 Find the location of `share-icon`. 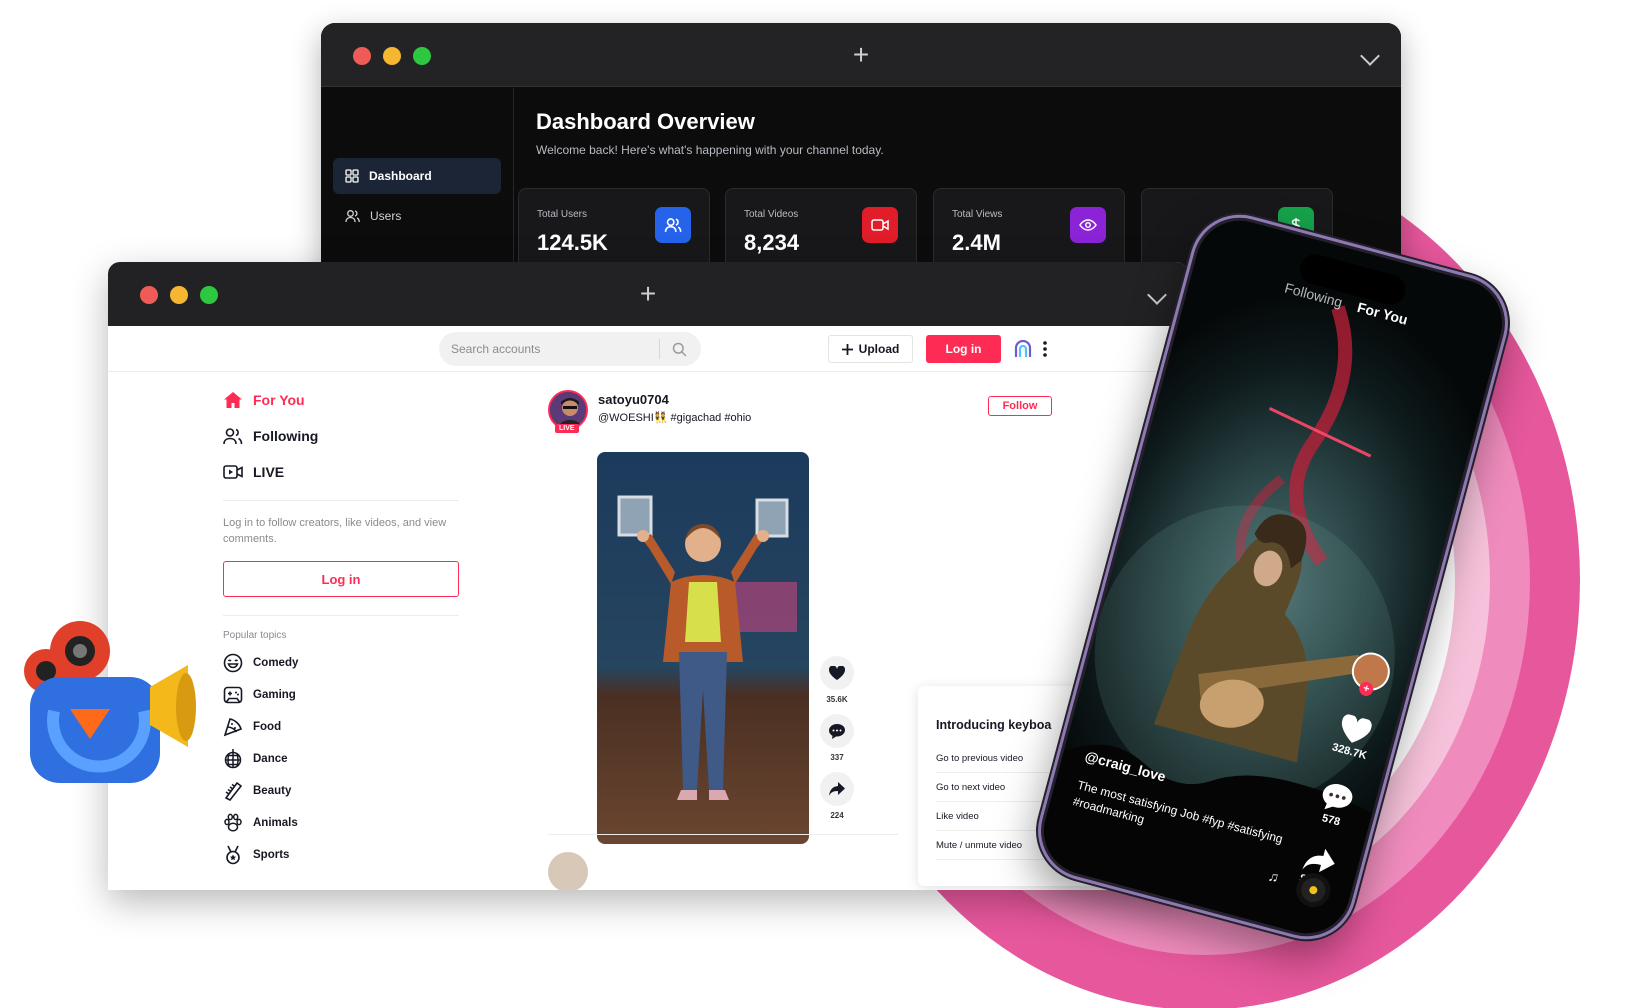

share-icon is located at coordinates (837, 789).